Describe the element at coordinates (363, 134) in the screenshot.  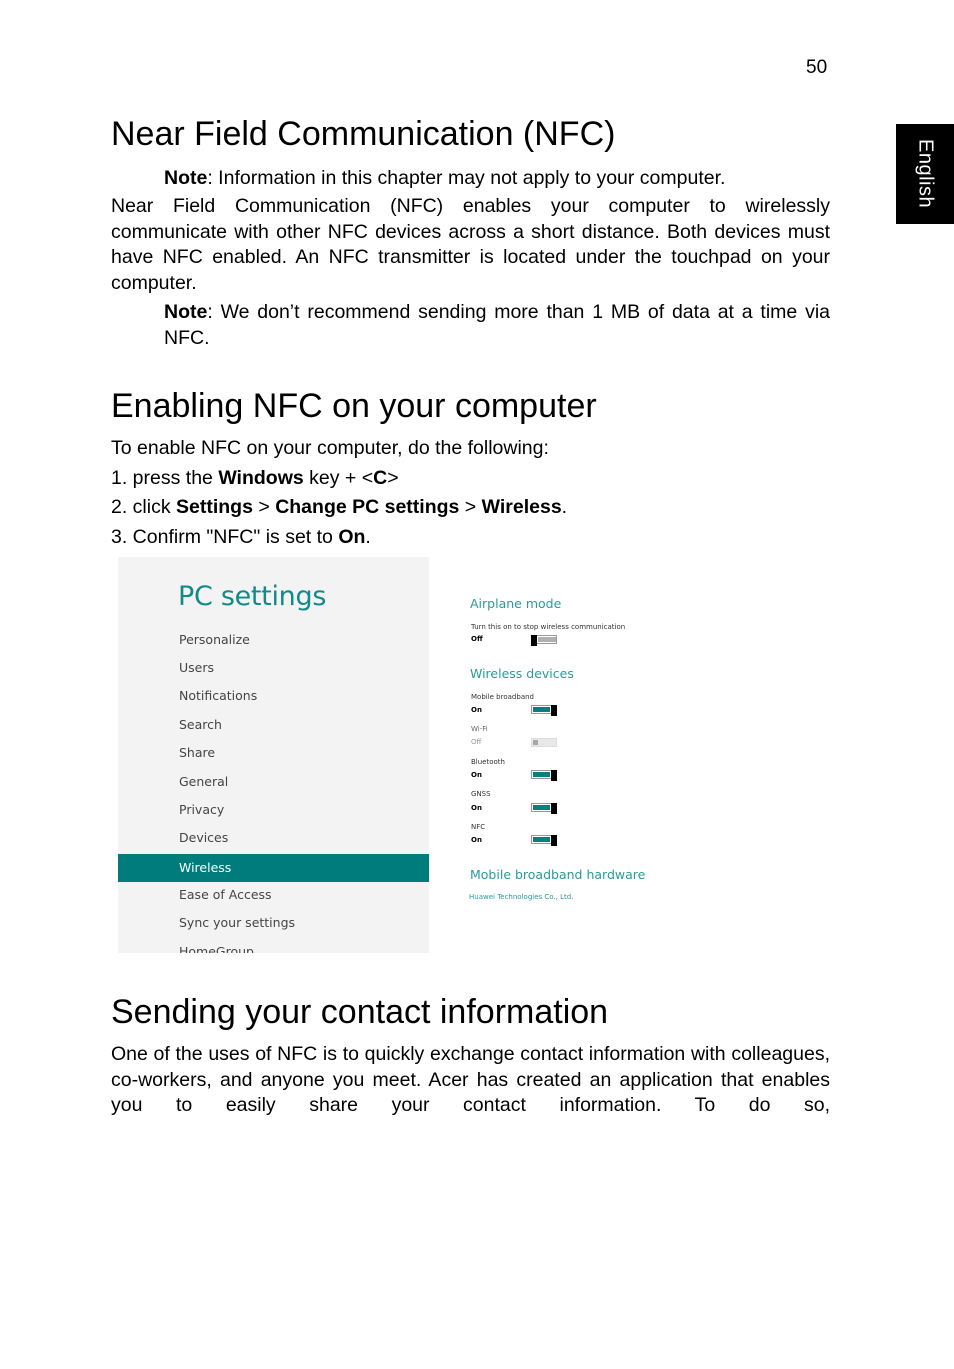
I see `section-title-nfc: Near Field Communication (NFC)` at that location.